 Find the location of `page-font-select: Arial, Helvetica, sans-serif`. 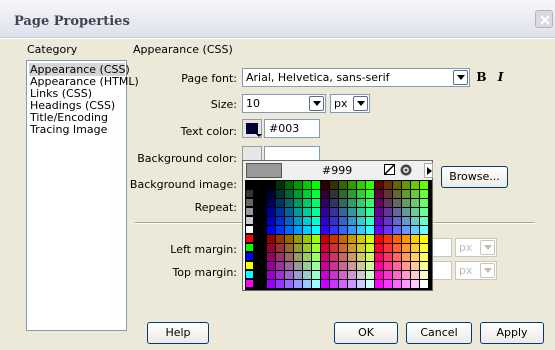

page-font-select: Arial, Helvetica, sans-serif is located at coordinates (356, 77).